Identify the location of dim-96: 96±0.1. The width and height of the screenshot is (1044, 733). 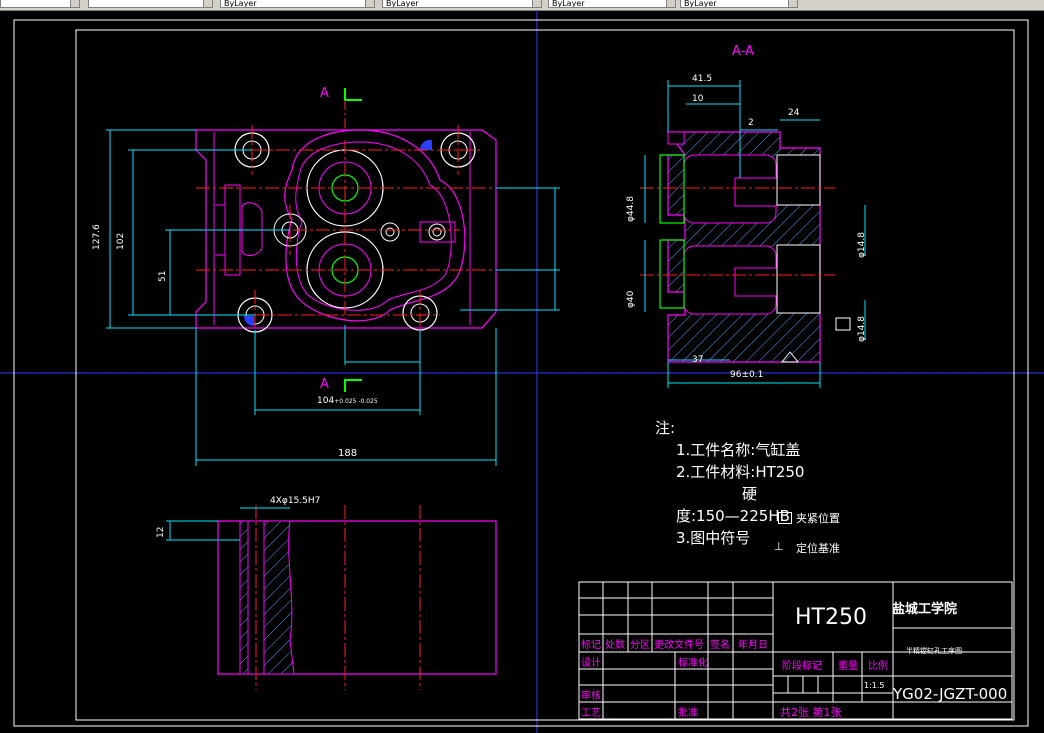
(747, 375).